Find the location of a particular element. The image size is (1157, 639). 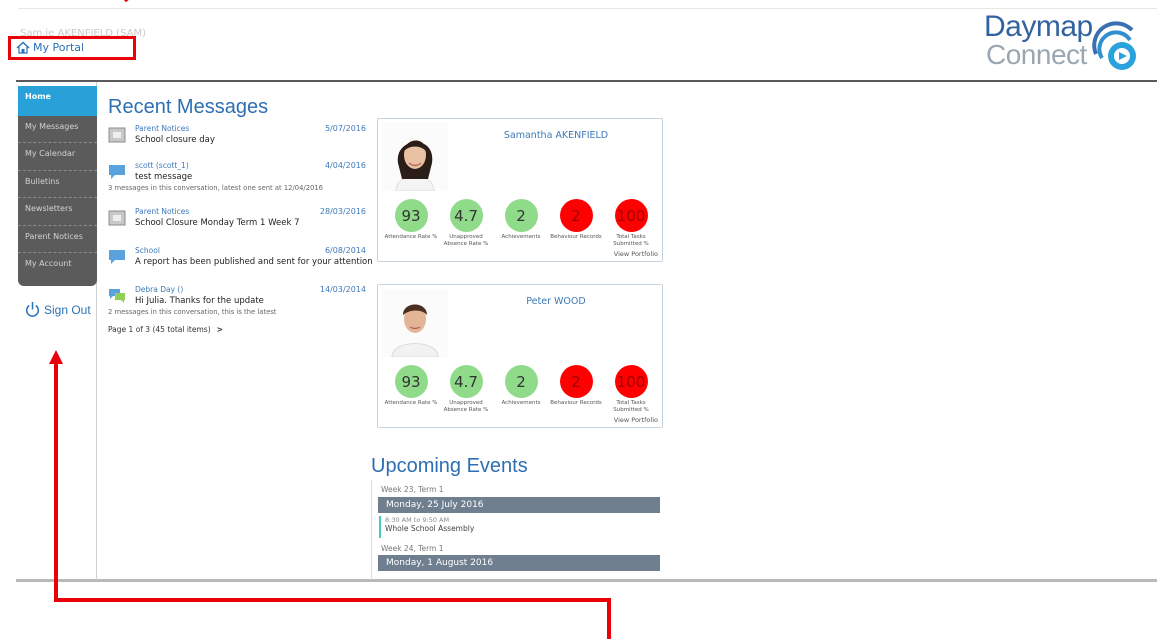

message-date: 28/03/2016 is located at coordinates (342, 211).